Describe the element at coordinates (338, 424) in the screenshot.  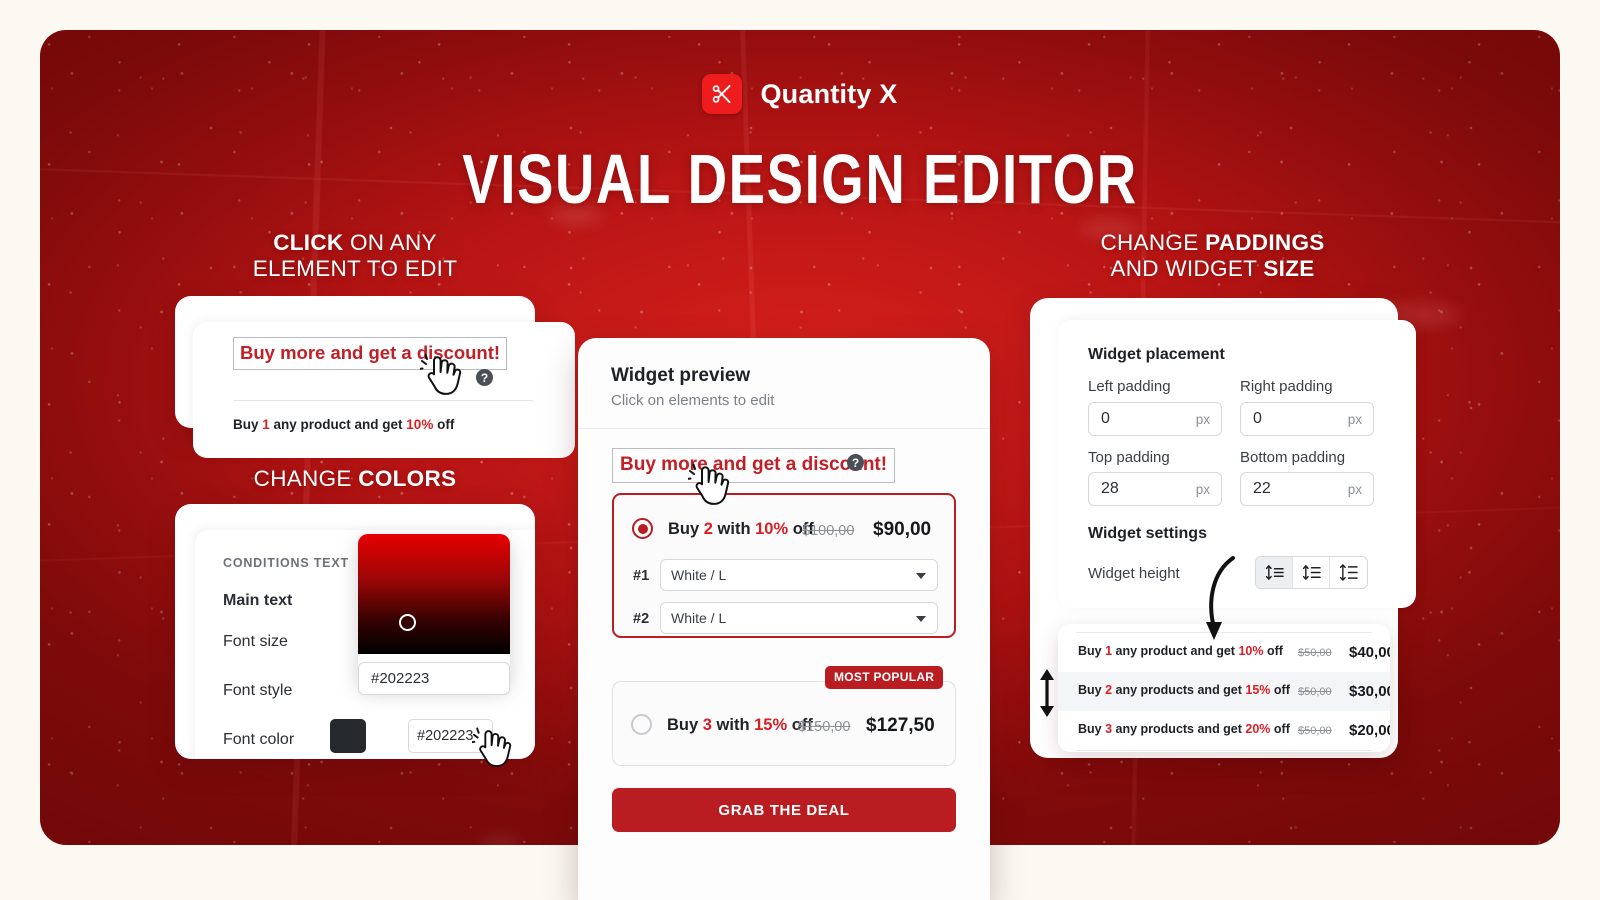
I see `condition-middle: any product and get` at that location.